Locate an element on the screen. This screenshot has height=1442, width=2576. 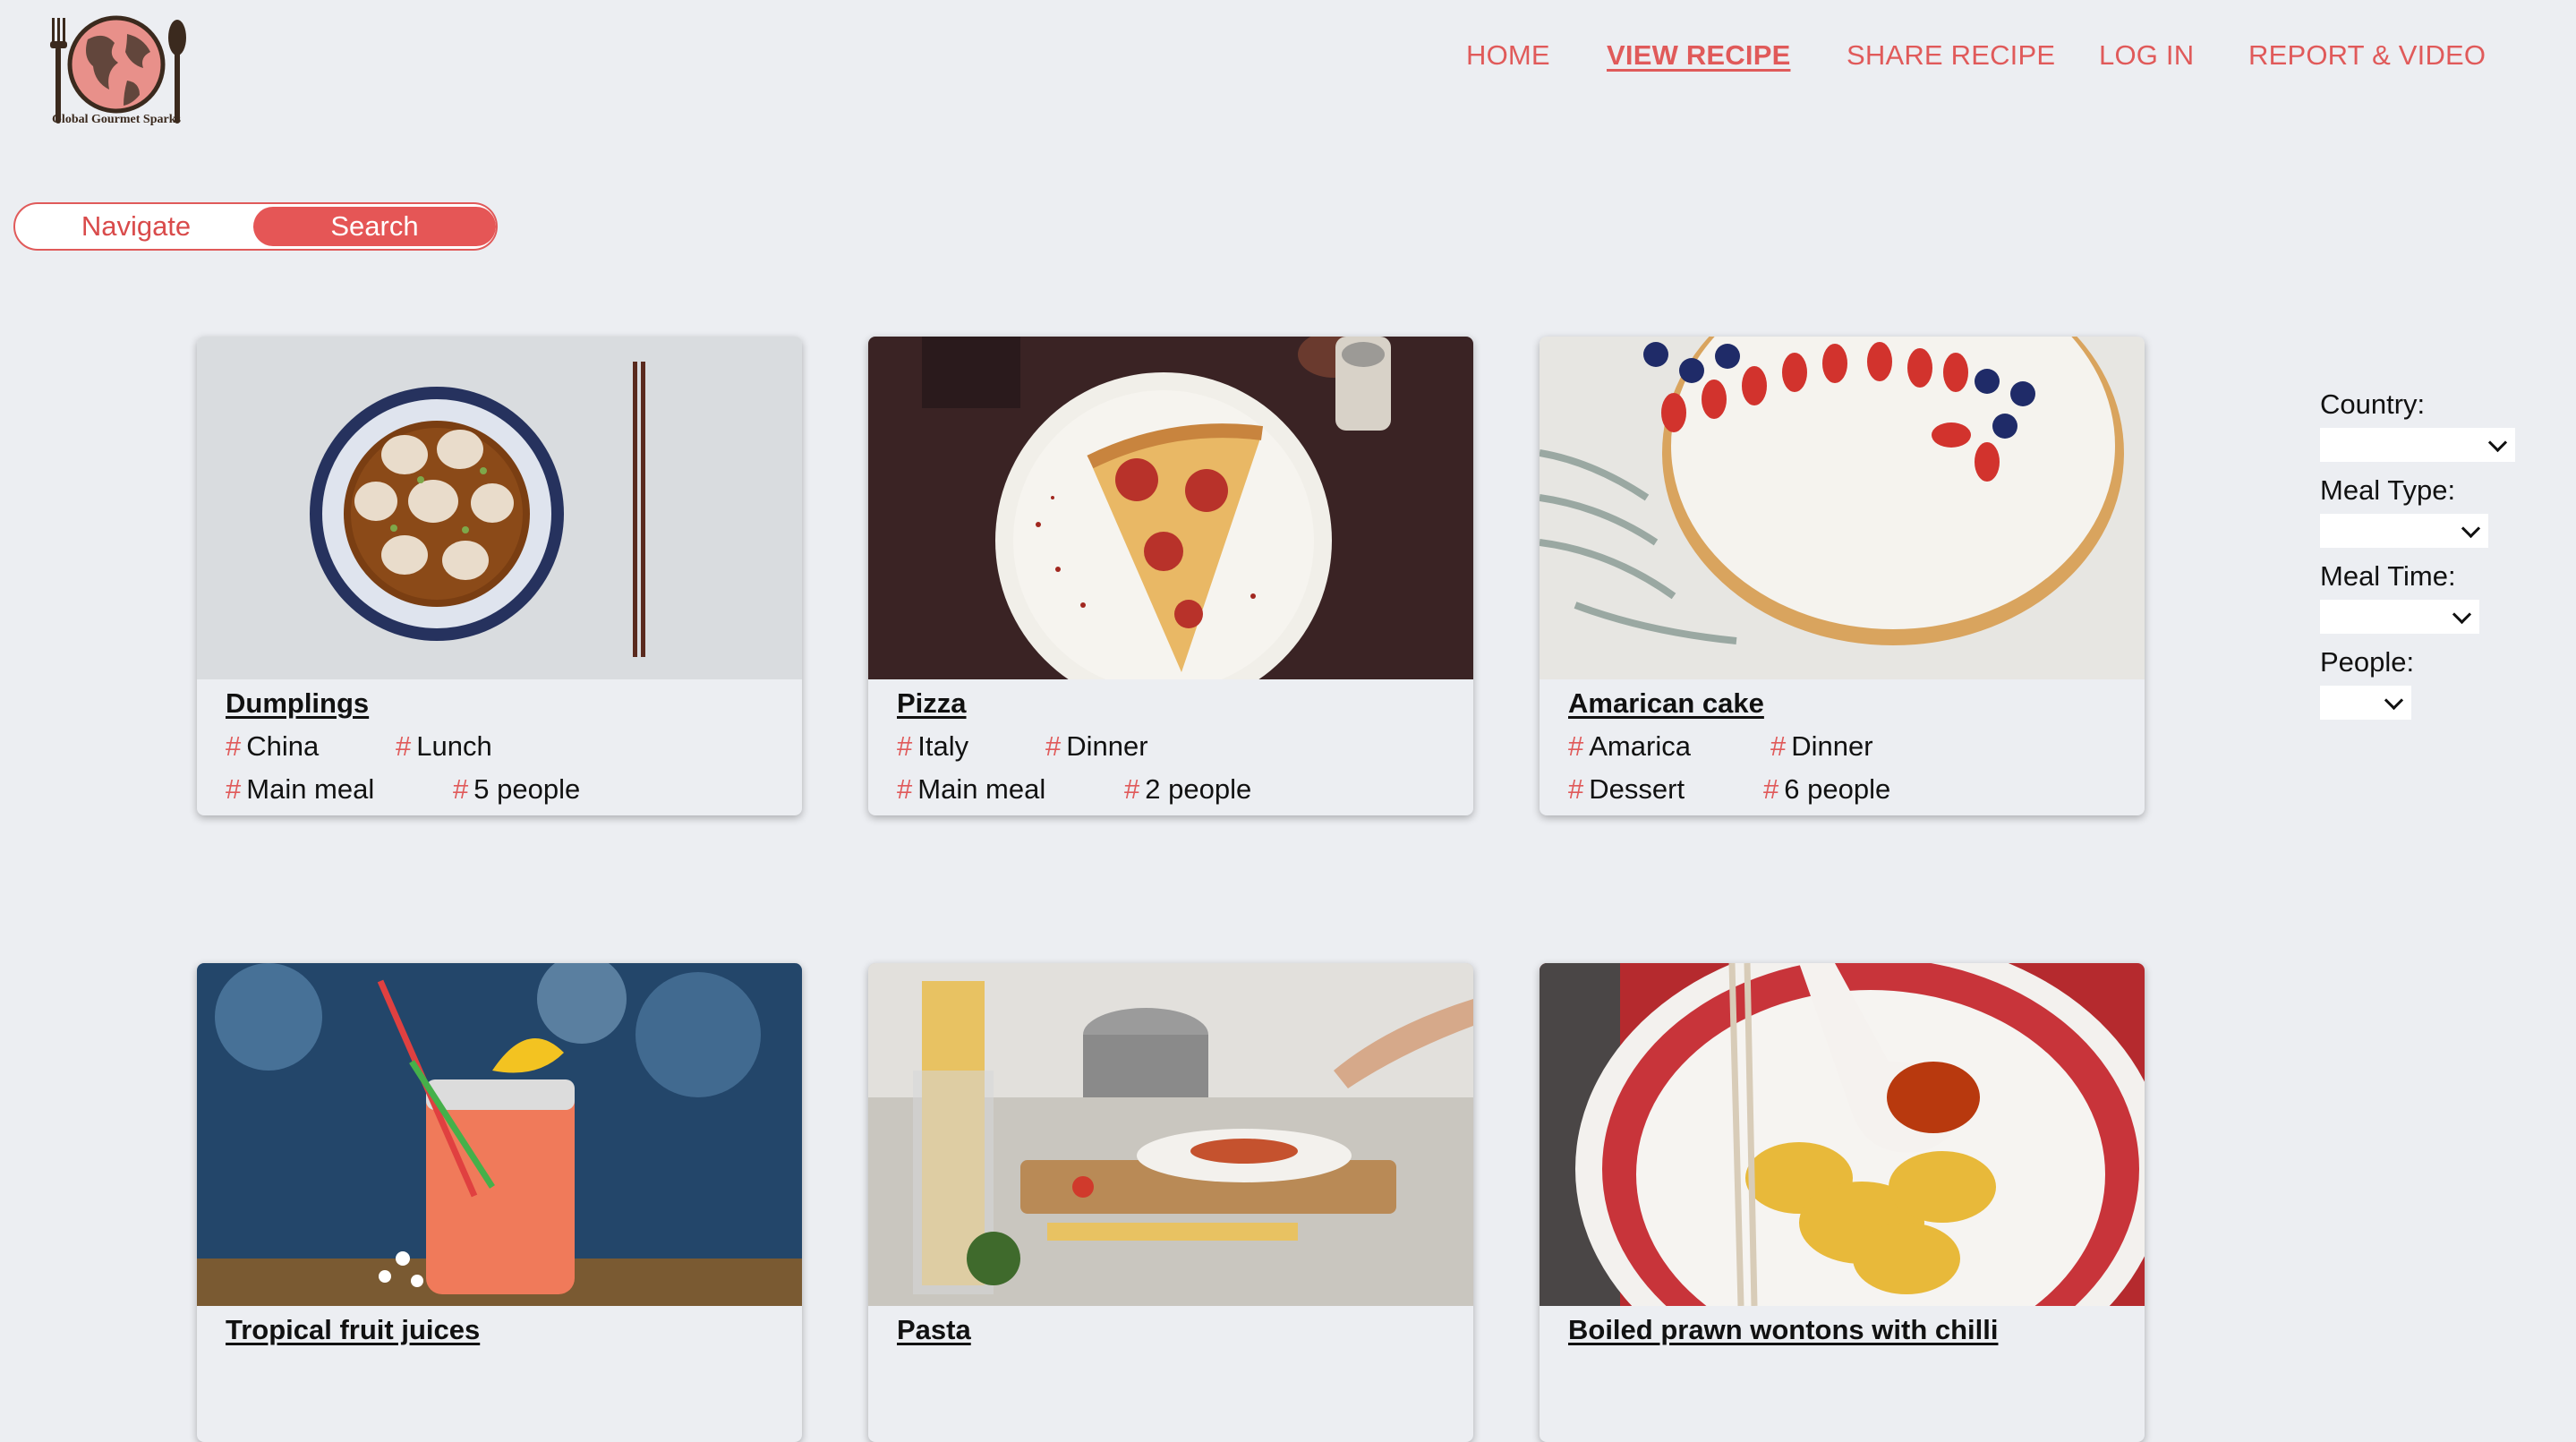
cake-photo is located at coordinates (1842, 508).